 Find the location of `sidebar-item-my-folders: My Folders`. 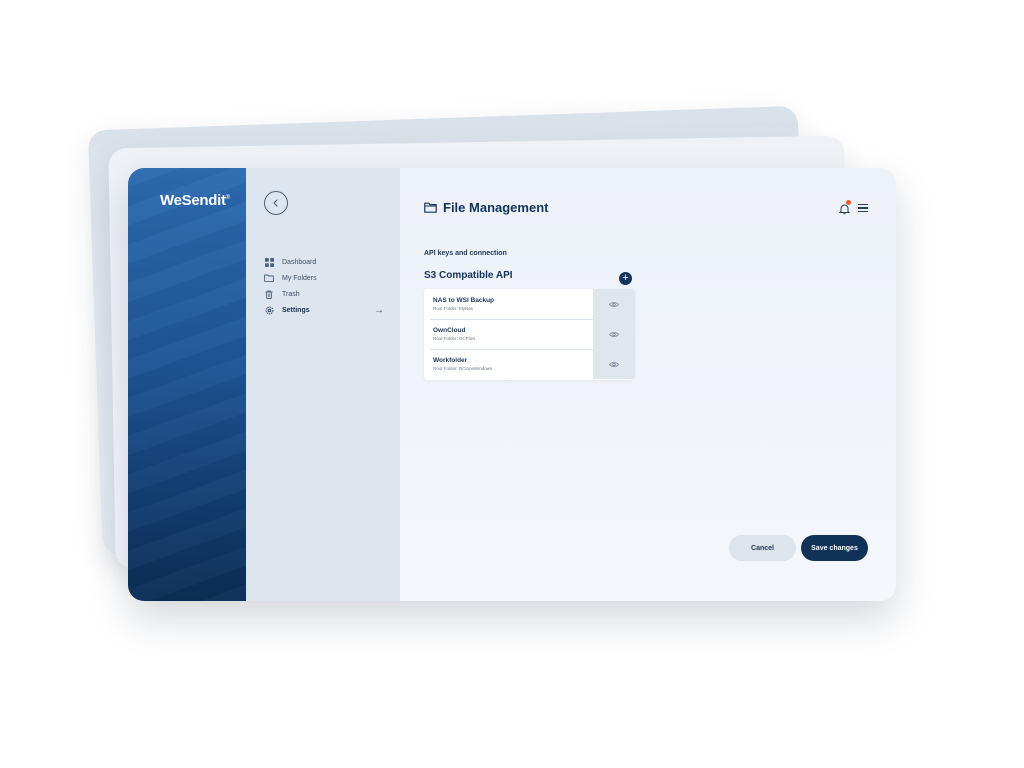

sidebar-item-my-folders: My Folders is located at coordinates (324, 278).